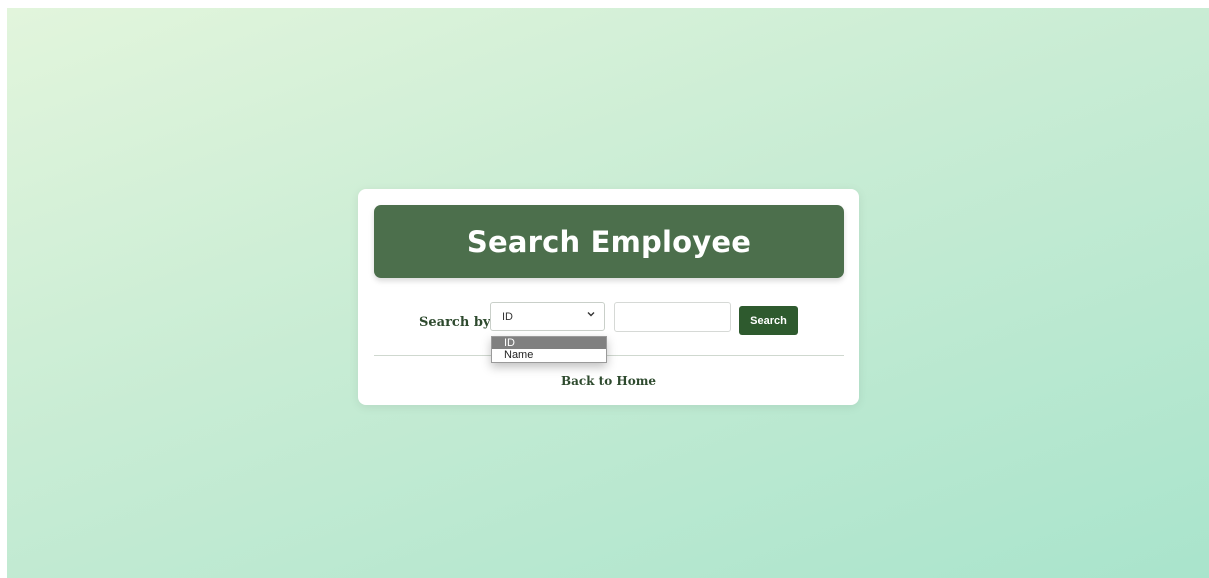 Image resolution: width=1209 pixels, height=578 pixels. I want to click on divider, so click(609, 355).